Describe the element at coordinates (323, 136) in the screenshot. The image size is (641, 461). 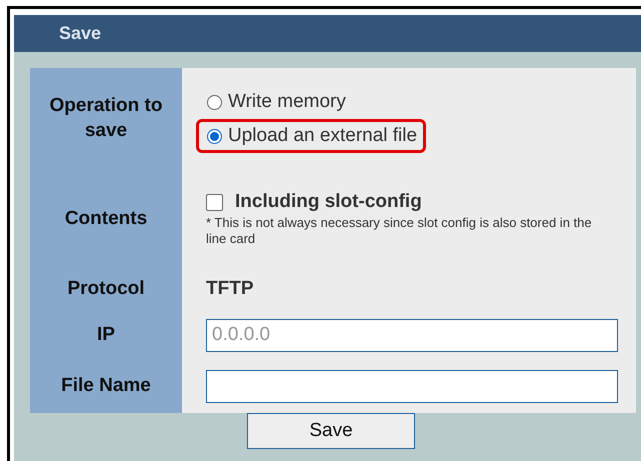
I see `option-label: Upload an external file` at that location.